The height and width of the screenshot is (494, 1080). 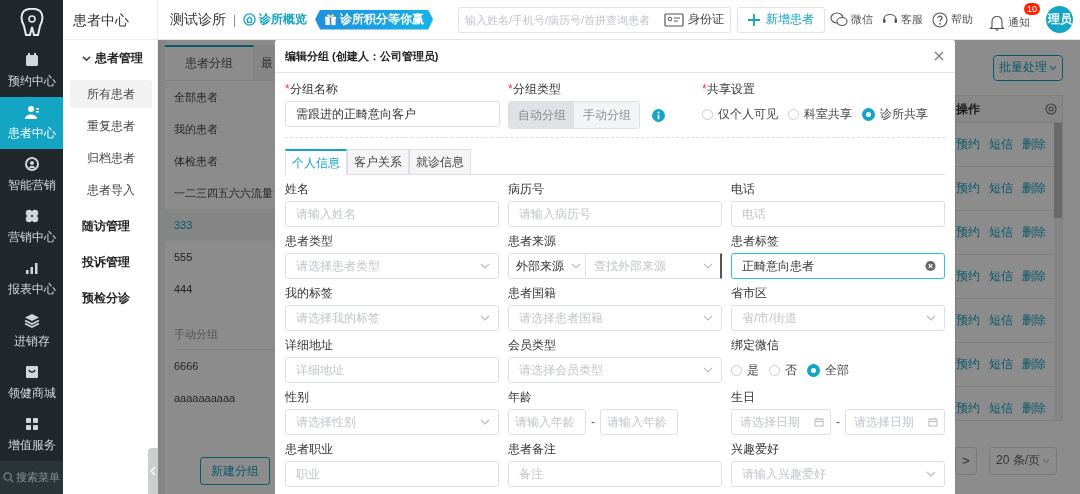 I want to click on wechat-button: 微信, so click(x=851, y=19).